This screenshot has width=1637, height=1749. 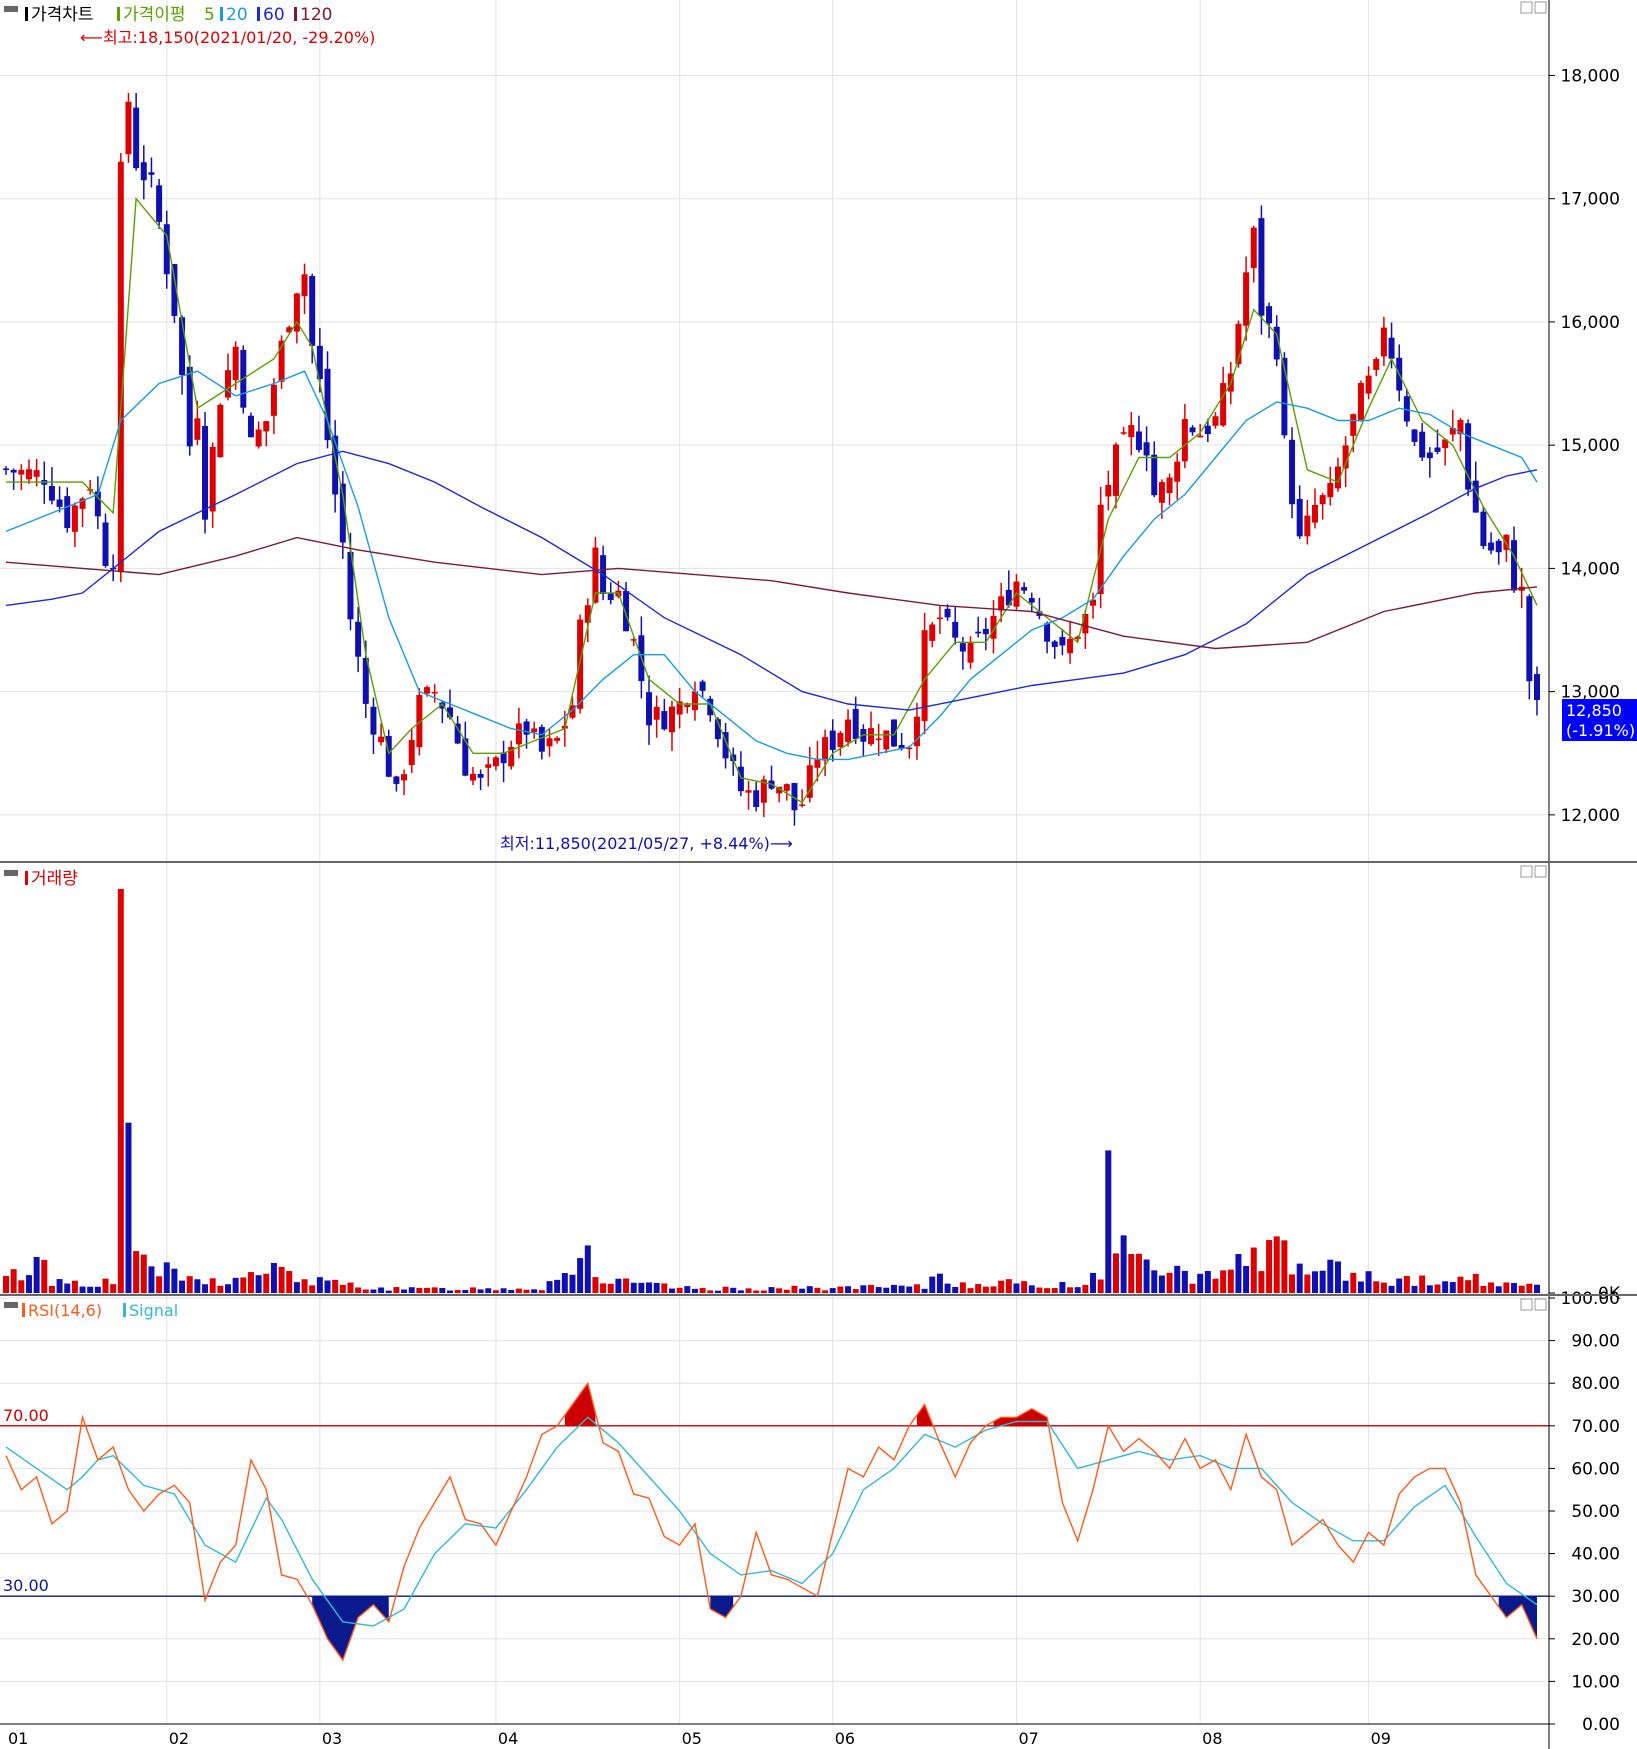 What do you see at coordinates (209, 15) in the screenshot?
I see `ma5-legend: 5` at bounding box center [209, 15].